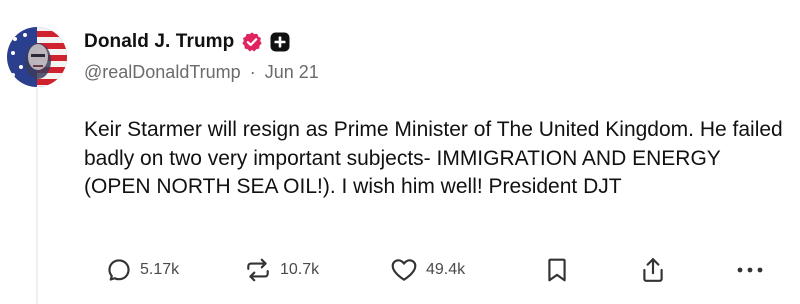 Image resolution: width=800 pixels, height=304 pixels. I want to click on like-button: 49.4k, so click(427, 270).